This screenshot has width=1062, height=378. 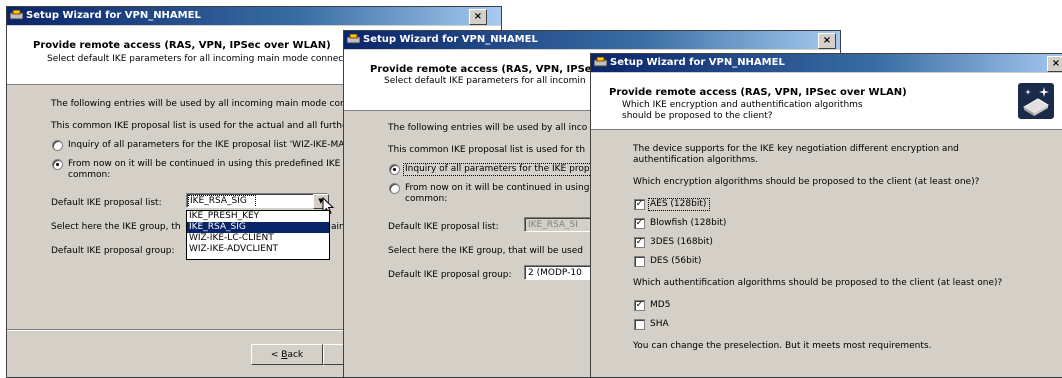 I want to click on page-subheading-cont: should be proposed to the client?, so click(x=697, y=116).